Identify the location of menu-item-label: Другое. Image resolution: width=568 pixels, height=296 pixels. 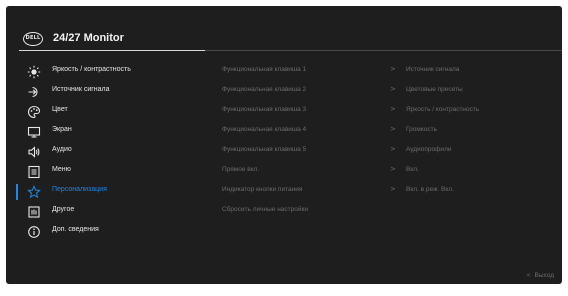
(63, 209).